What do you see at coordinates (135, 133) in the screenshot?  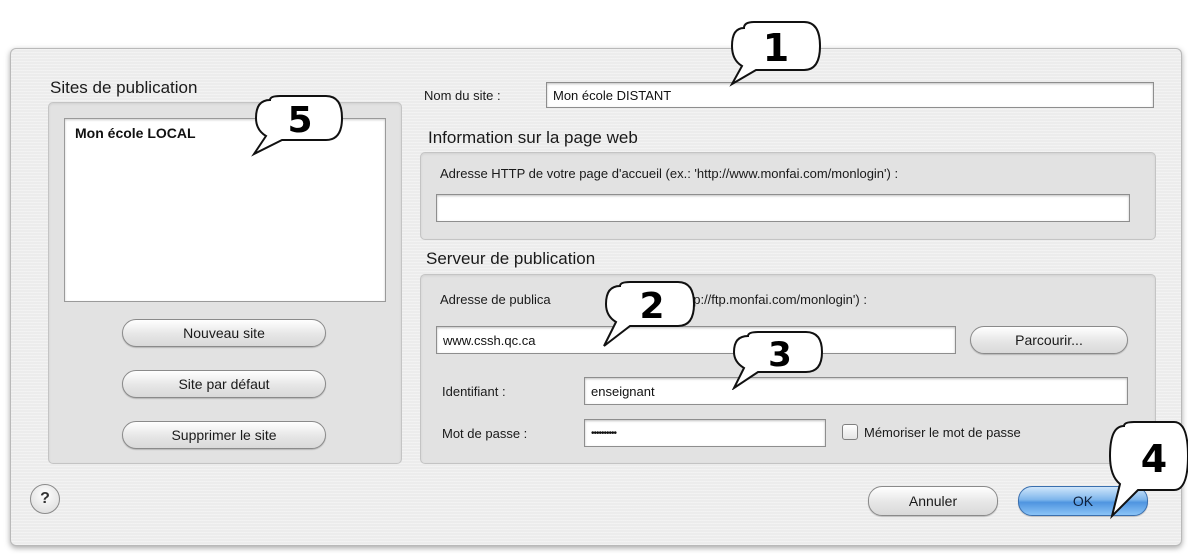 I see `list-item: Mon école LOCAL` at bounding box center [135, 133].